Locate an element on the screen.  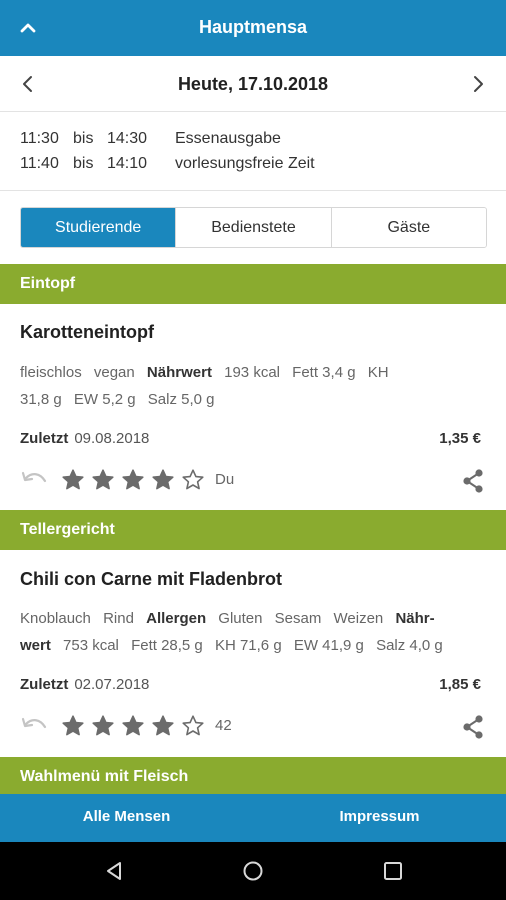
tag: Knoblauch is located at coordinates (55, 618).